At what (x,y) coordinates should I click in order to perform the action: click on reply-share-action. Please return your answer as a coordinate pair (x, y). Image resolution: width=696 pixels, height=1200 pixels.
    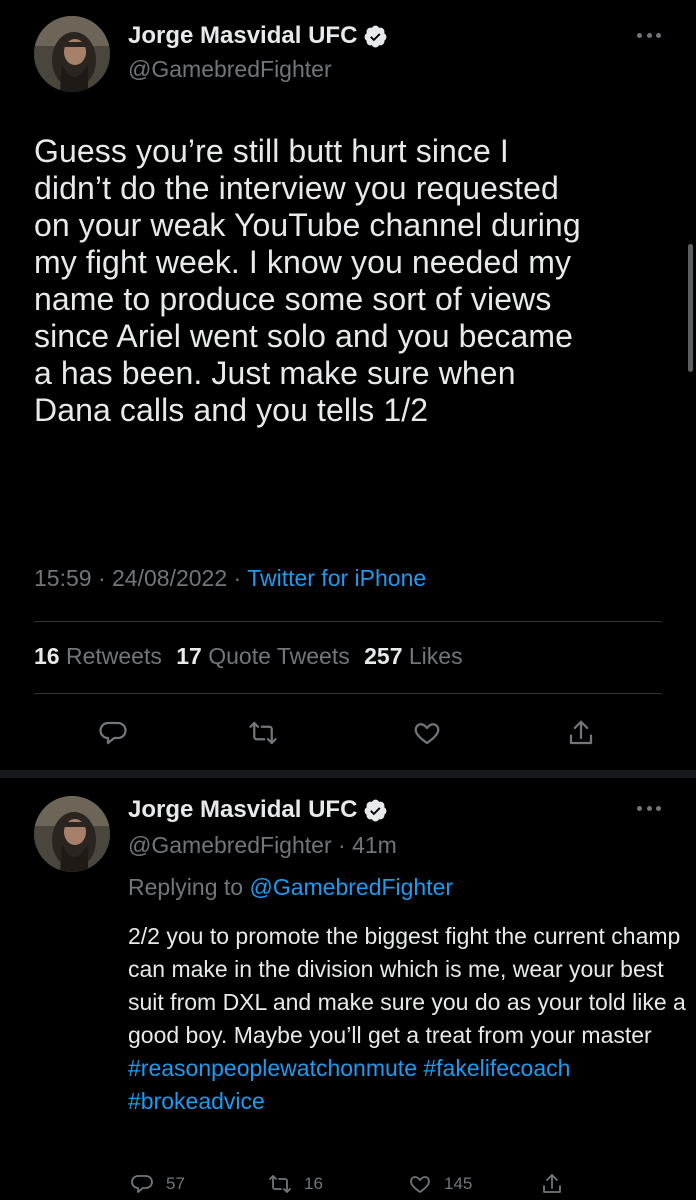
    Looking at the image, I should click on (552, 1184).